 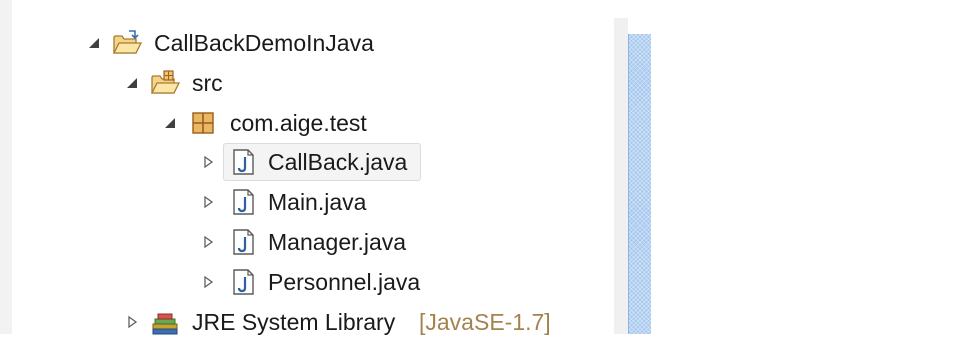 I want to click on source-folder-icon, so click(x=165, y=83).